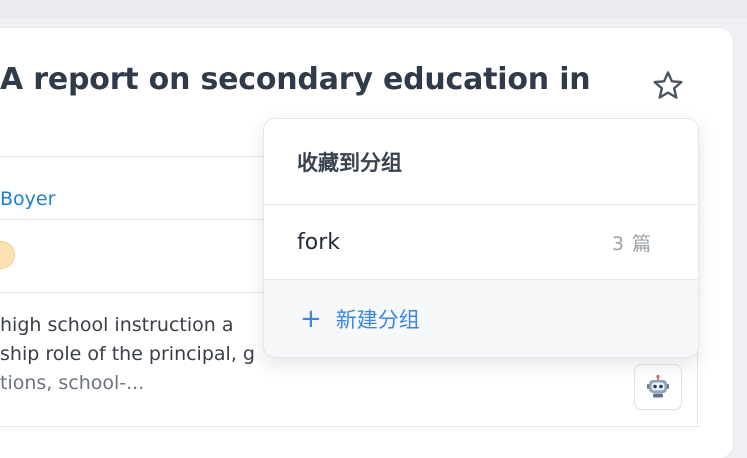  I want to click on author-link: Boyer, so click(27, 199).